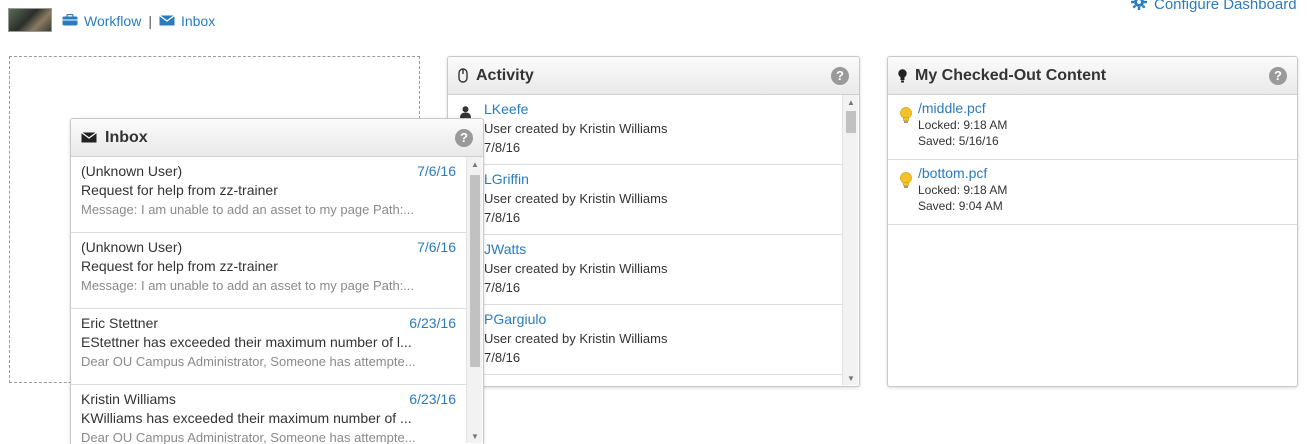 This screenshot has width=1307, height=444. I want to click on activity-title: Activity, so click(505, 75).